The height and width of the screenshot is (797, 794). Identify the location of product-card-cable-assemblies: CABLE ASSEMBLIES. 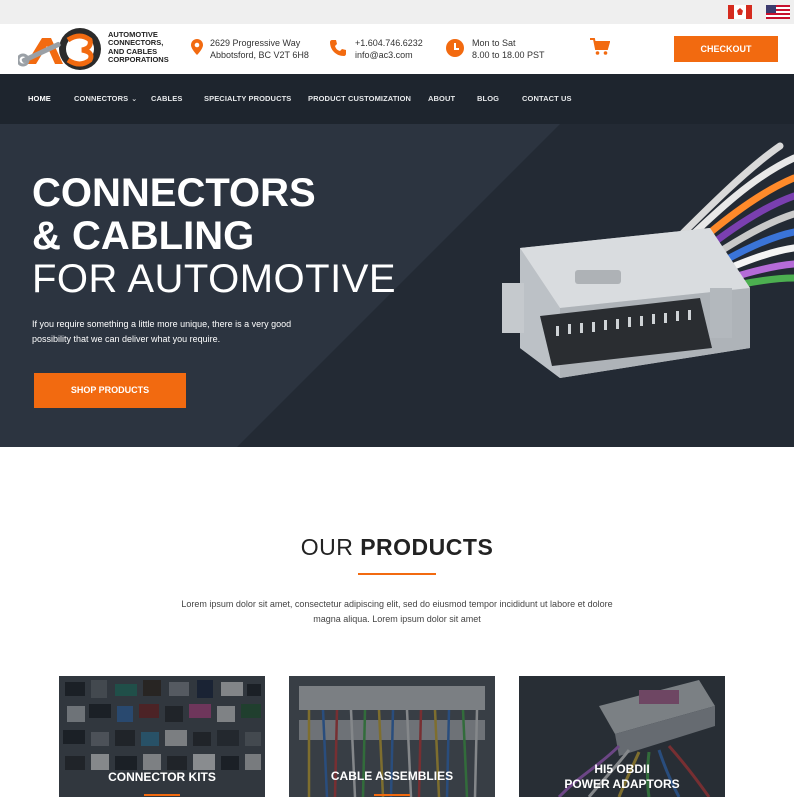
(392, 736).